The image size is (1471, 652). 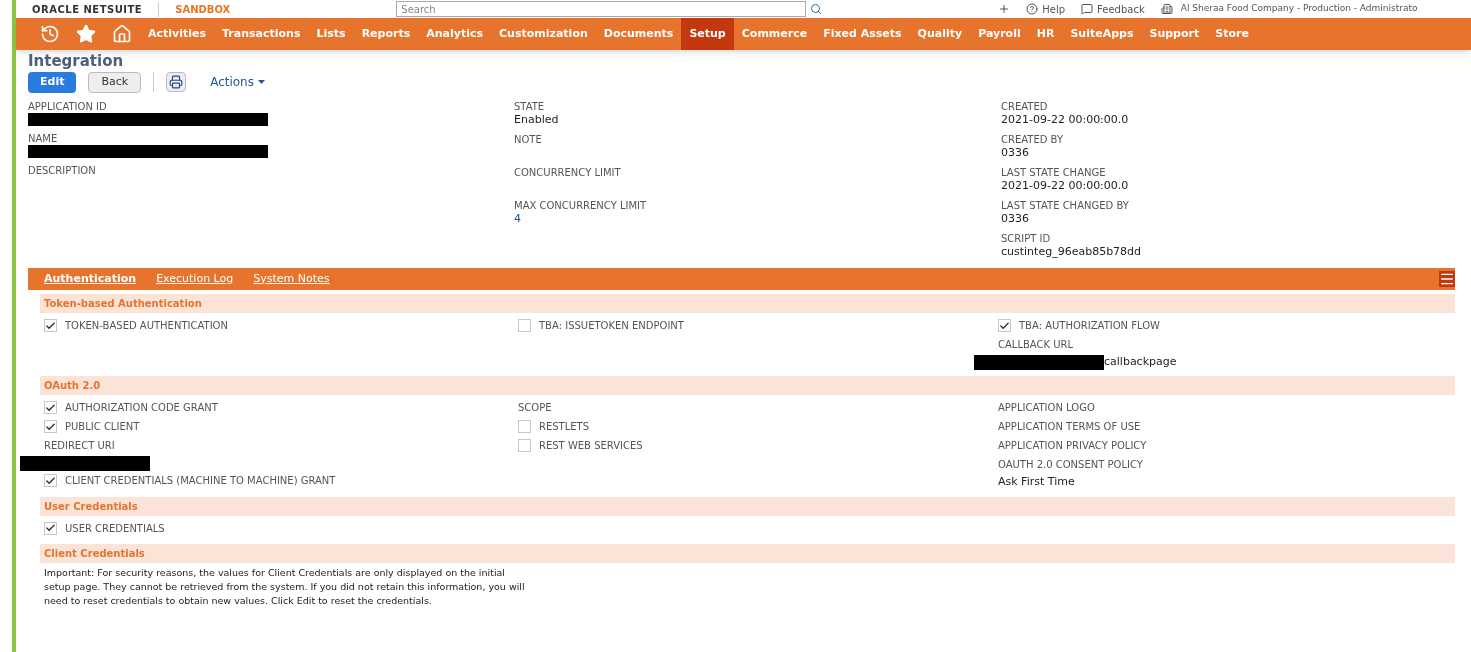 I want to click on tab: Authentication, so click(x=90, y=279).